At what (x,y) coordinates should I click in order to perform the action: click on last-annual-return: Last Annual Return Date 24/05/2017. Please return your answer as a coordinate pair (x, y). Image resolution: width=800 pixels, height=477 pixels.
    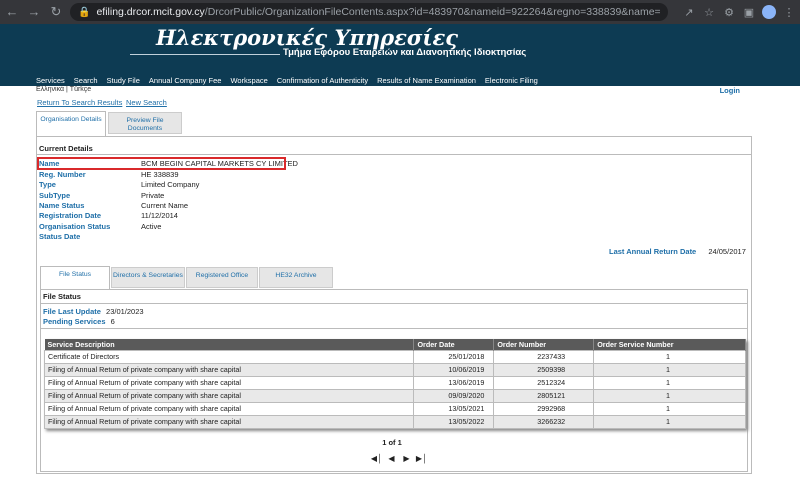
    Looking at the image, I should click on (677, 251).